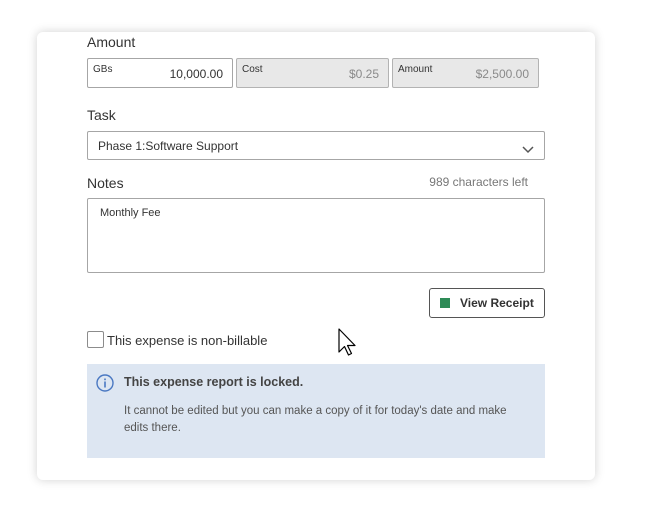  What do you see at coordinates (95, 339) in the screenshot?
I see `non-billable-checkbox` at bounding box center [95, 339].